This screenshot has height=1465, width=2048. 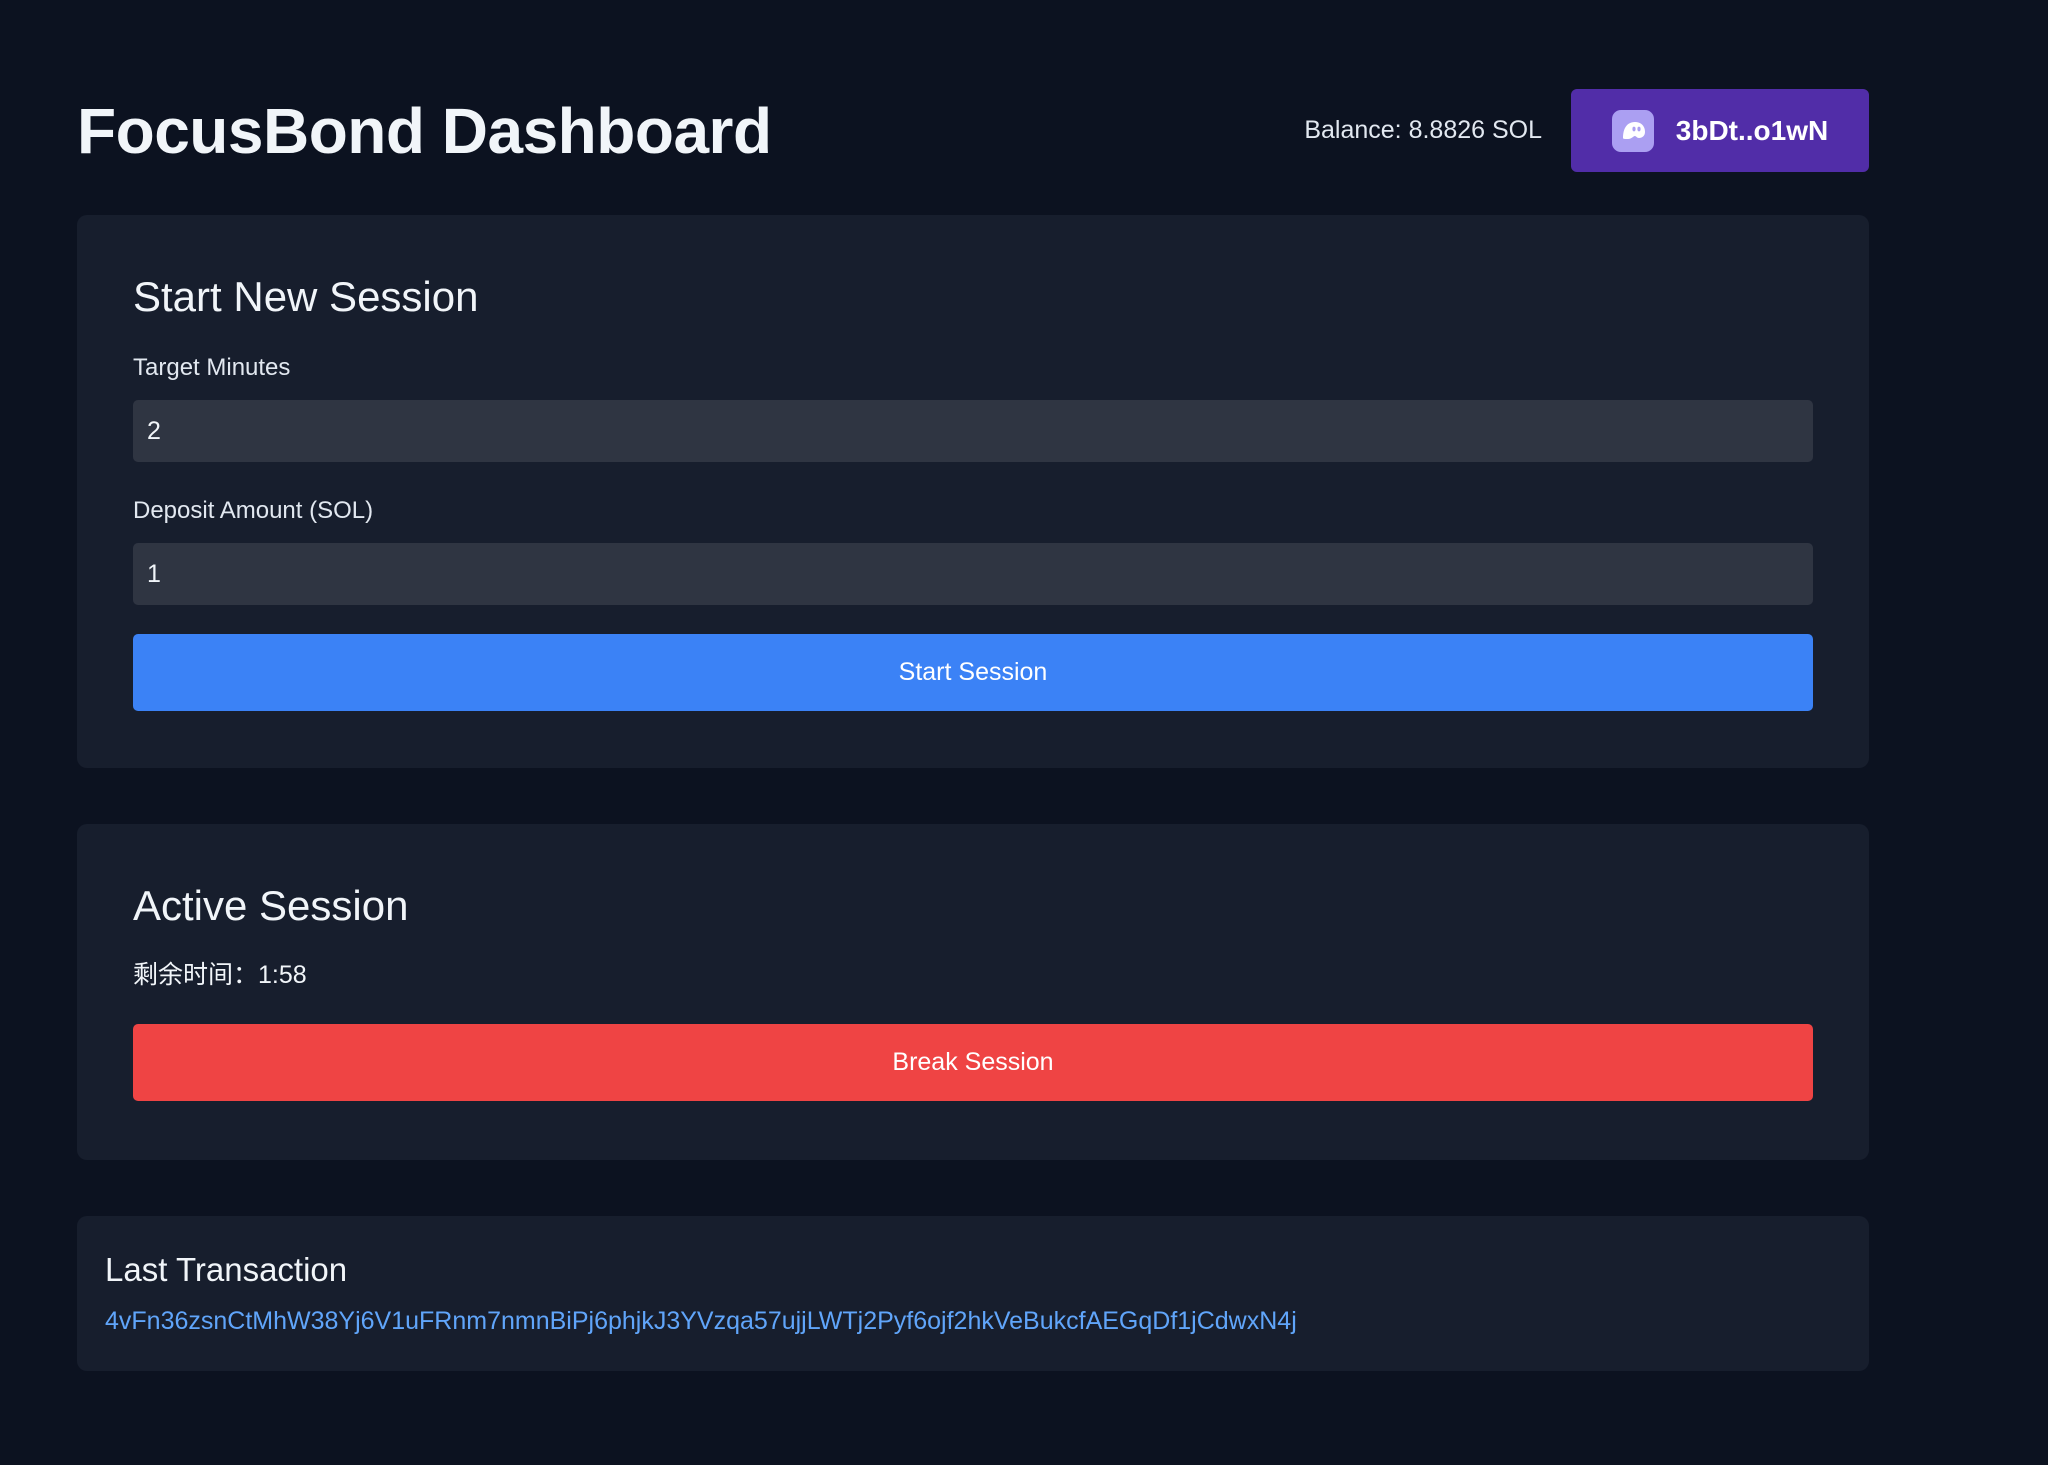 What do you see at coordinates (424, 130) in the screenshot?
I see `page-title: FocusBond Dashboard` at bounding box center [424, 130].